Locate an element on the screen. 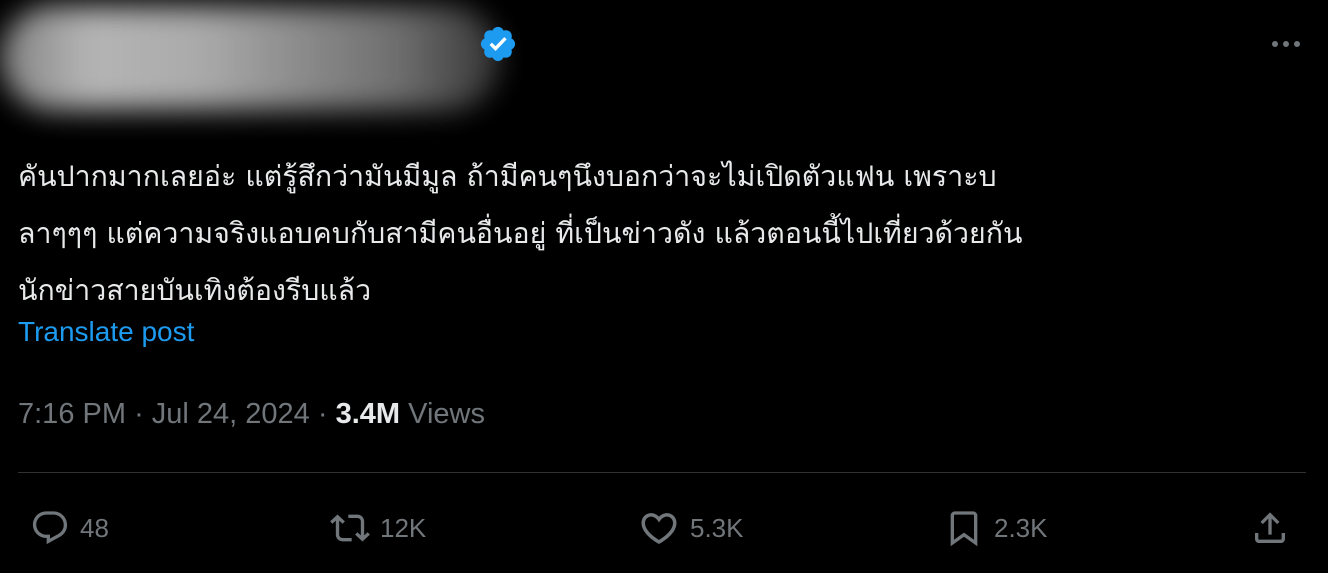  views-label: Views is located at coordinates (446, 414).